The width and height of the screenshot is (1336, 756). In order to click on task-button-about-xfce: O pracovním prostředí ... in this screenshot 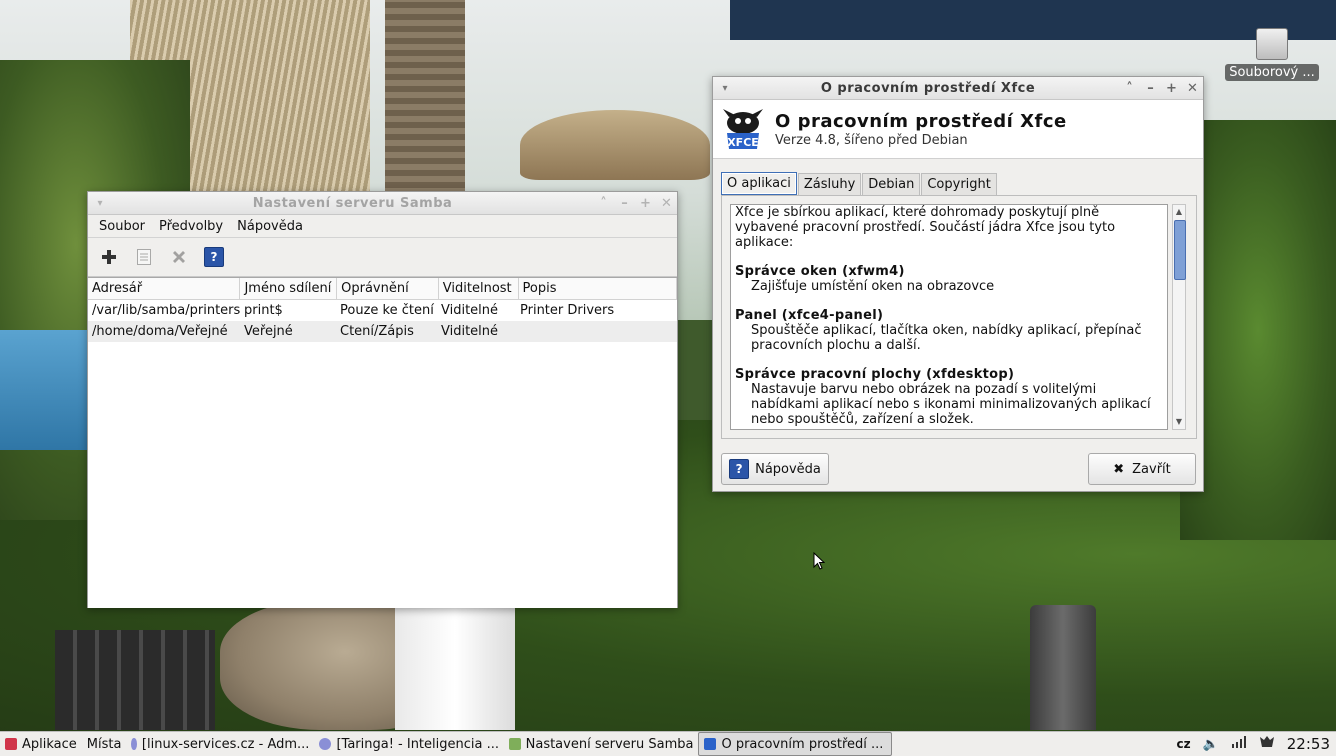, I will do `click(795, 744)`.